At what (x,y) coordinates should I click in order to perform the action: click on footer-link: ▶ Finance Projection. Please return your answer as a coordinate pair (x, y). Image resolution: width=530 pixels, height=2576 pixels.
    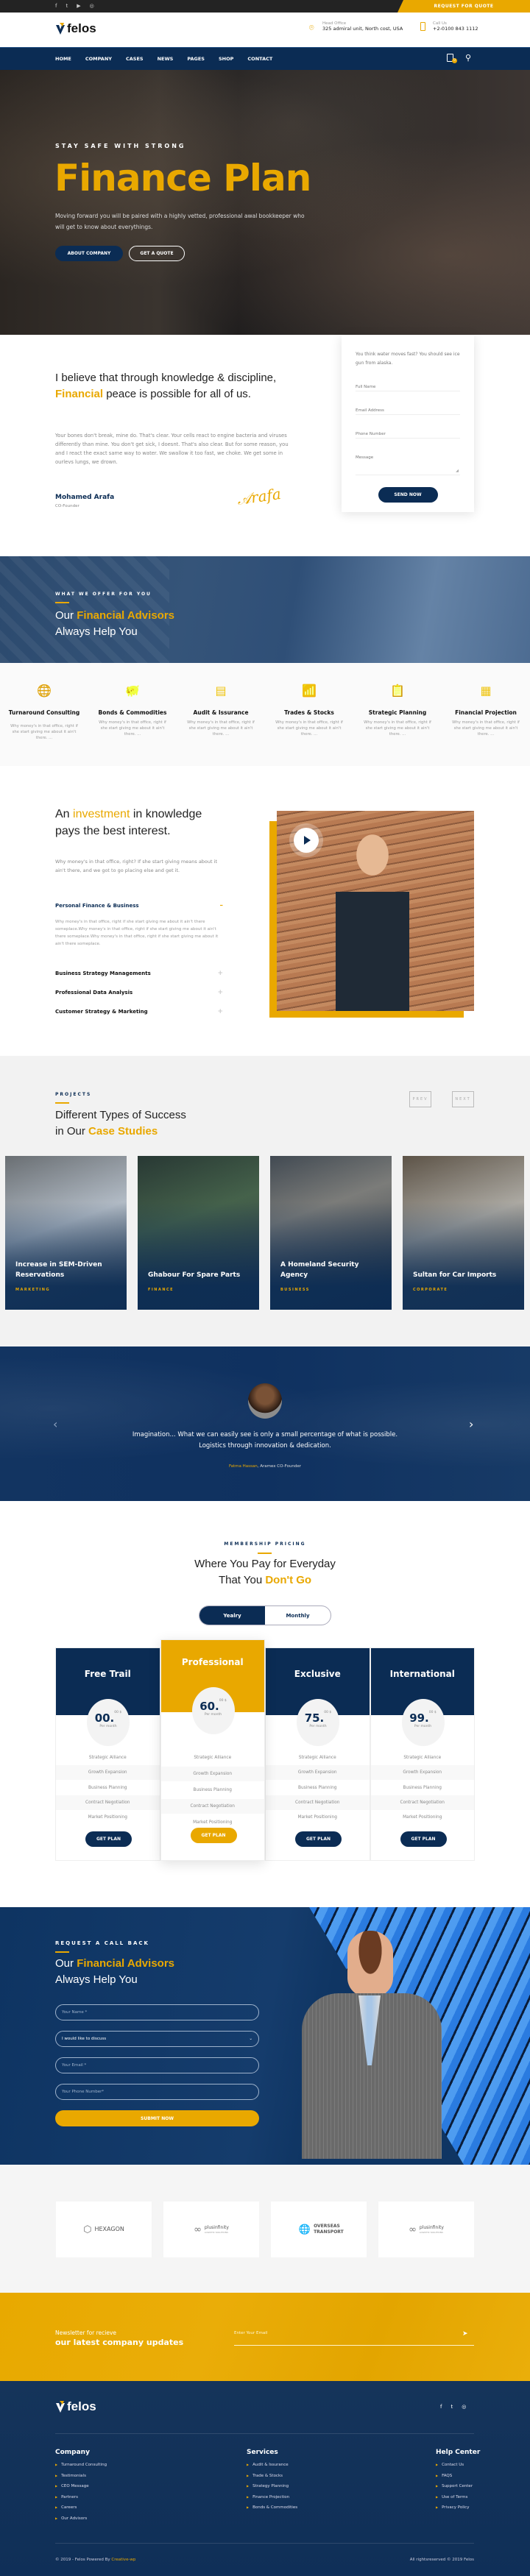
    Looking at the image, I should click on (272, 2500).